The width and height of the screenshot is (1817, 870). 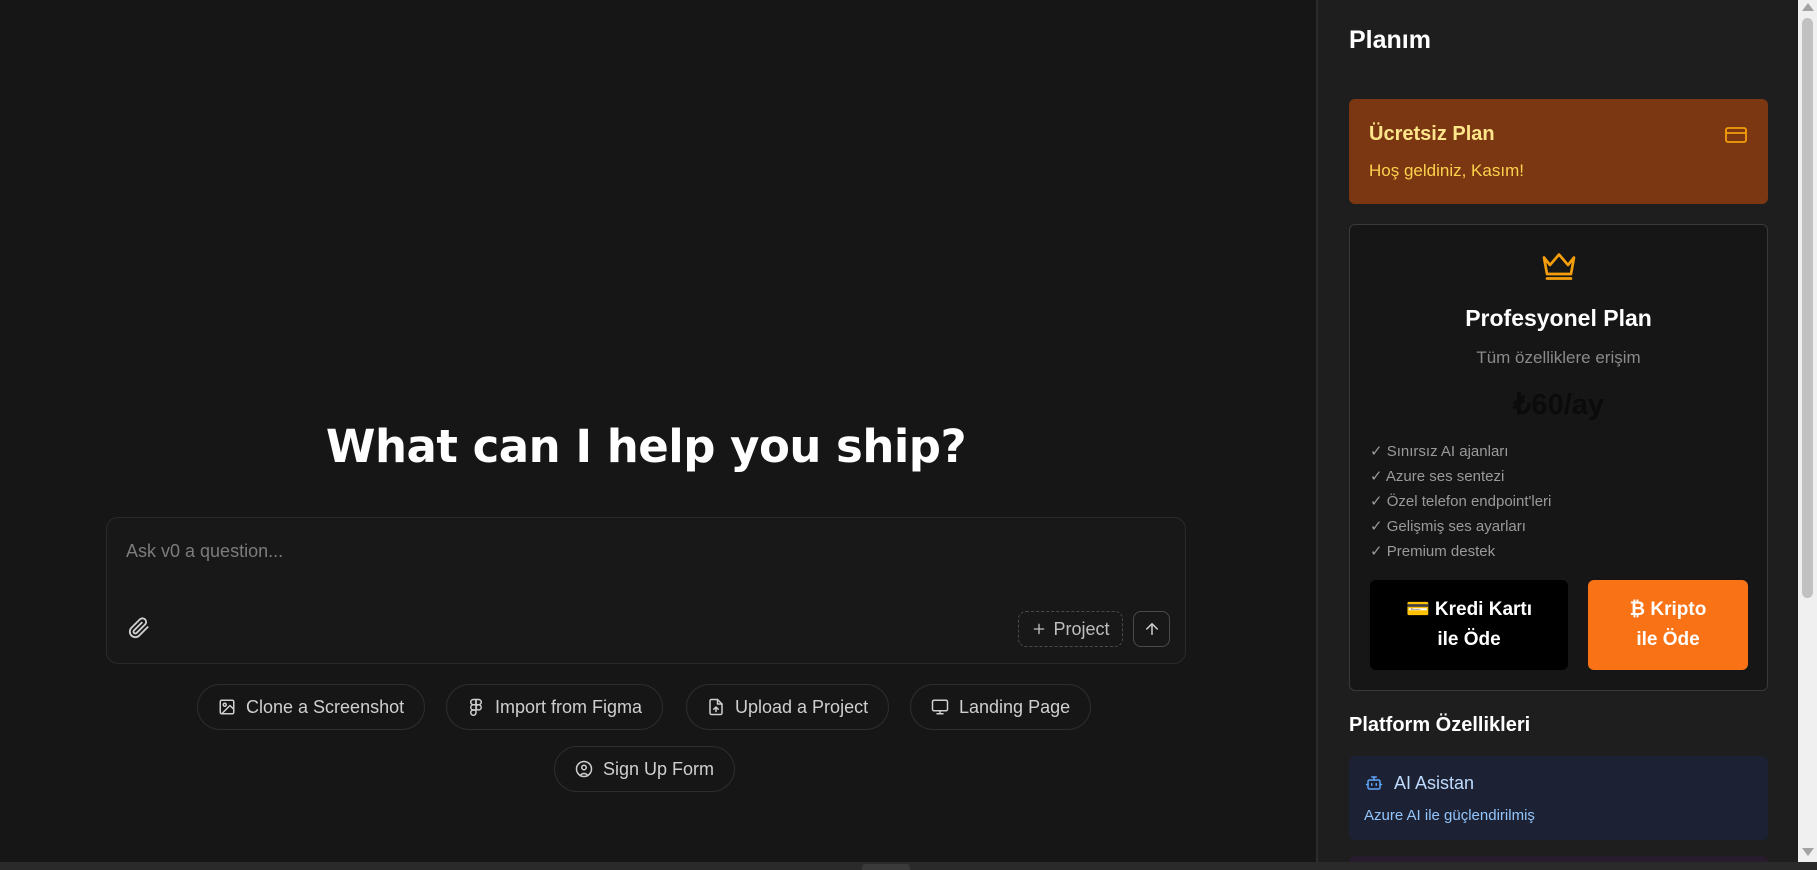 I want to click on bottom-resize-handle, so click(x=886, y=867).